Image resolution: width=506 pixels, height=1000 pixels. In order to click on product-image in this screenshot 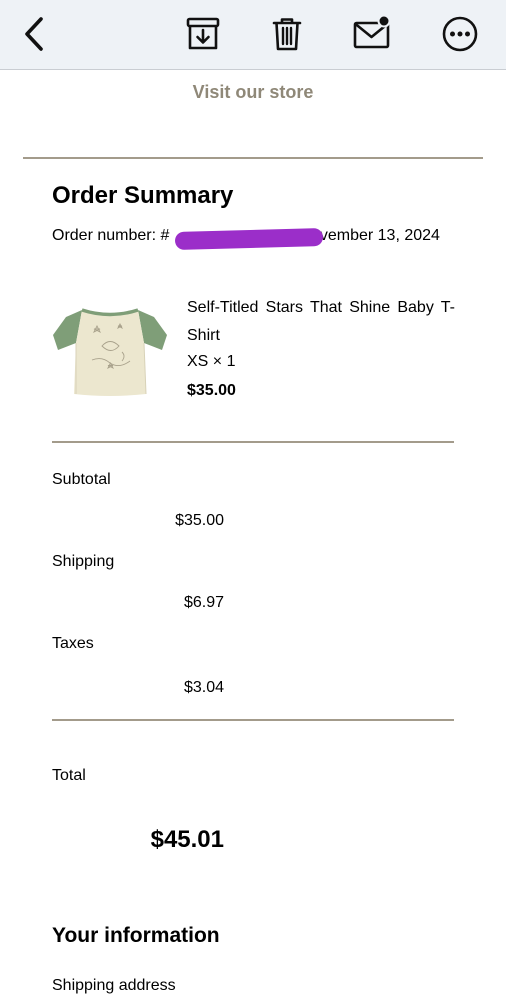, I will do `click(110, 352)`.